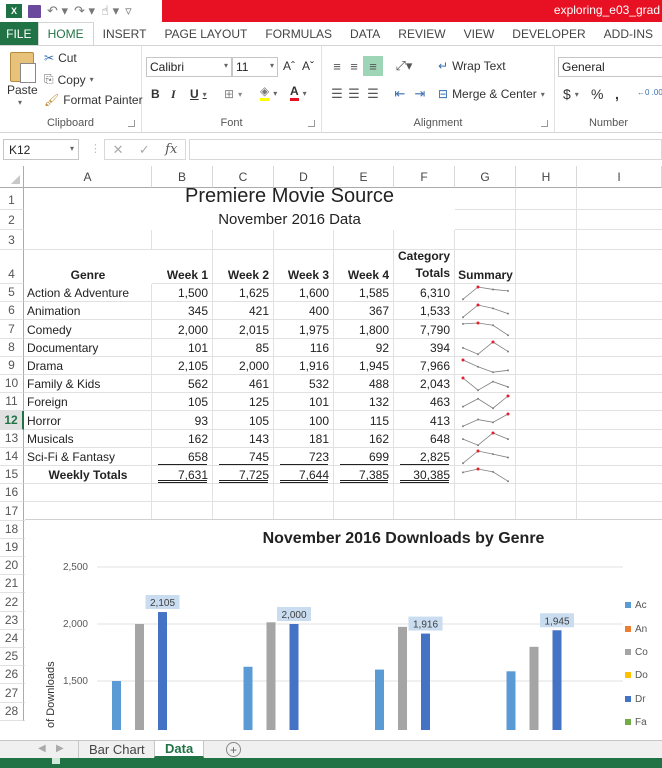  What do you see at coordinates (298, 93) in the screenshot?
I see `font-color-button: A ▾` at bounding box center [298, 93].